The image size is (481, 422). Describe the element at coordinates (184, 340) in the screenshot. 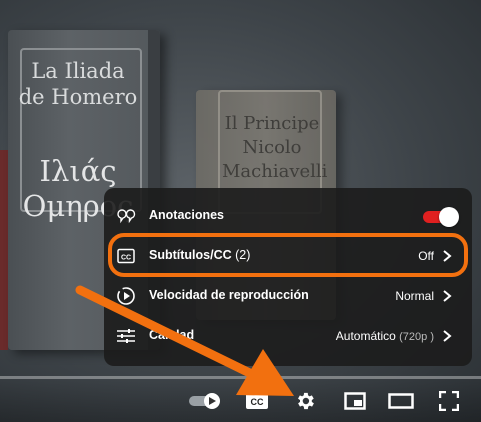

I see `pointer-arrow-annotation` at that location.